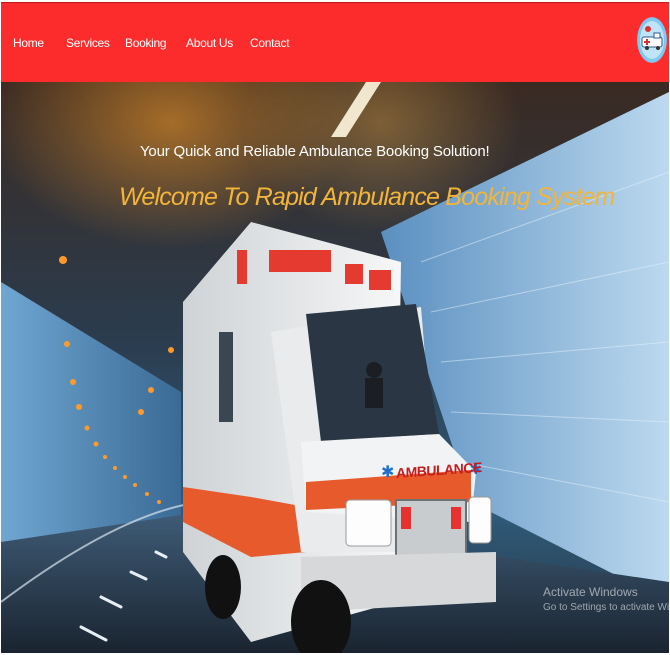 This screenshot has height=655, width=670. What do you see at coordinates (270, 43) in the screenshot?
I see `nav-contact-link: Contact` at bounding box center [270, 43].